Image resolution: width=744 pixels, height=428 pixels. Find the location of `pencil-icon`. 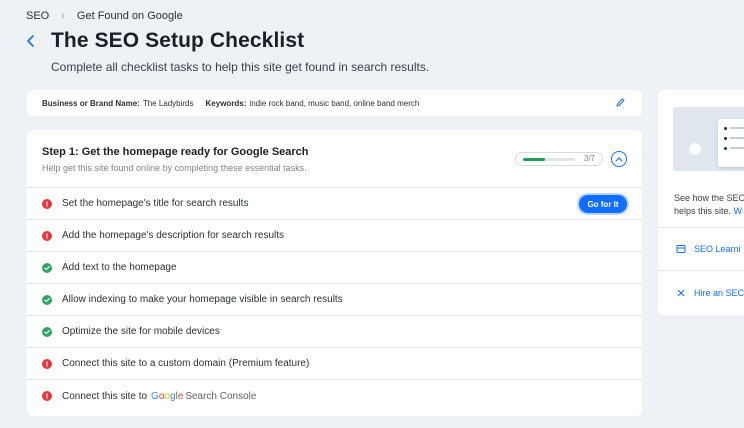

pencil-icon is located at coordinates (620, 102).